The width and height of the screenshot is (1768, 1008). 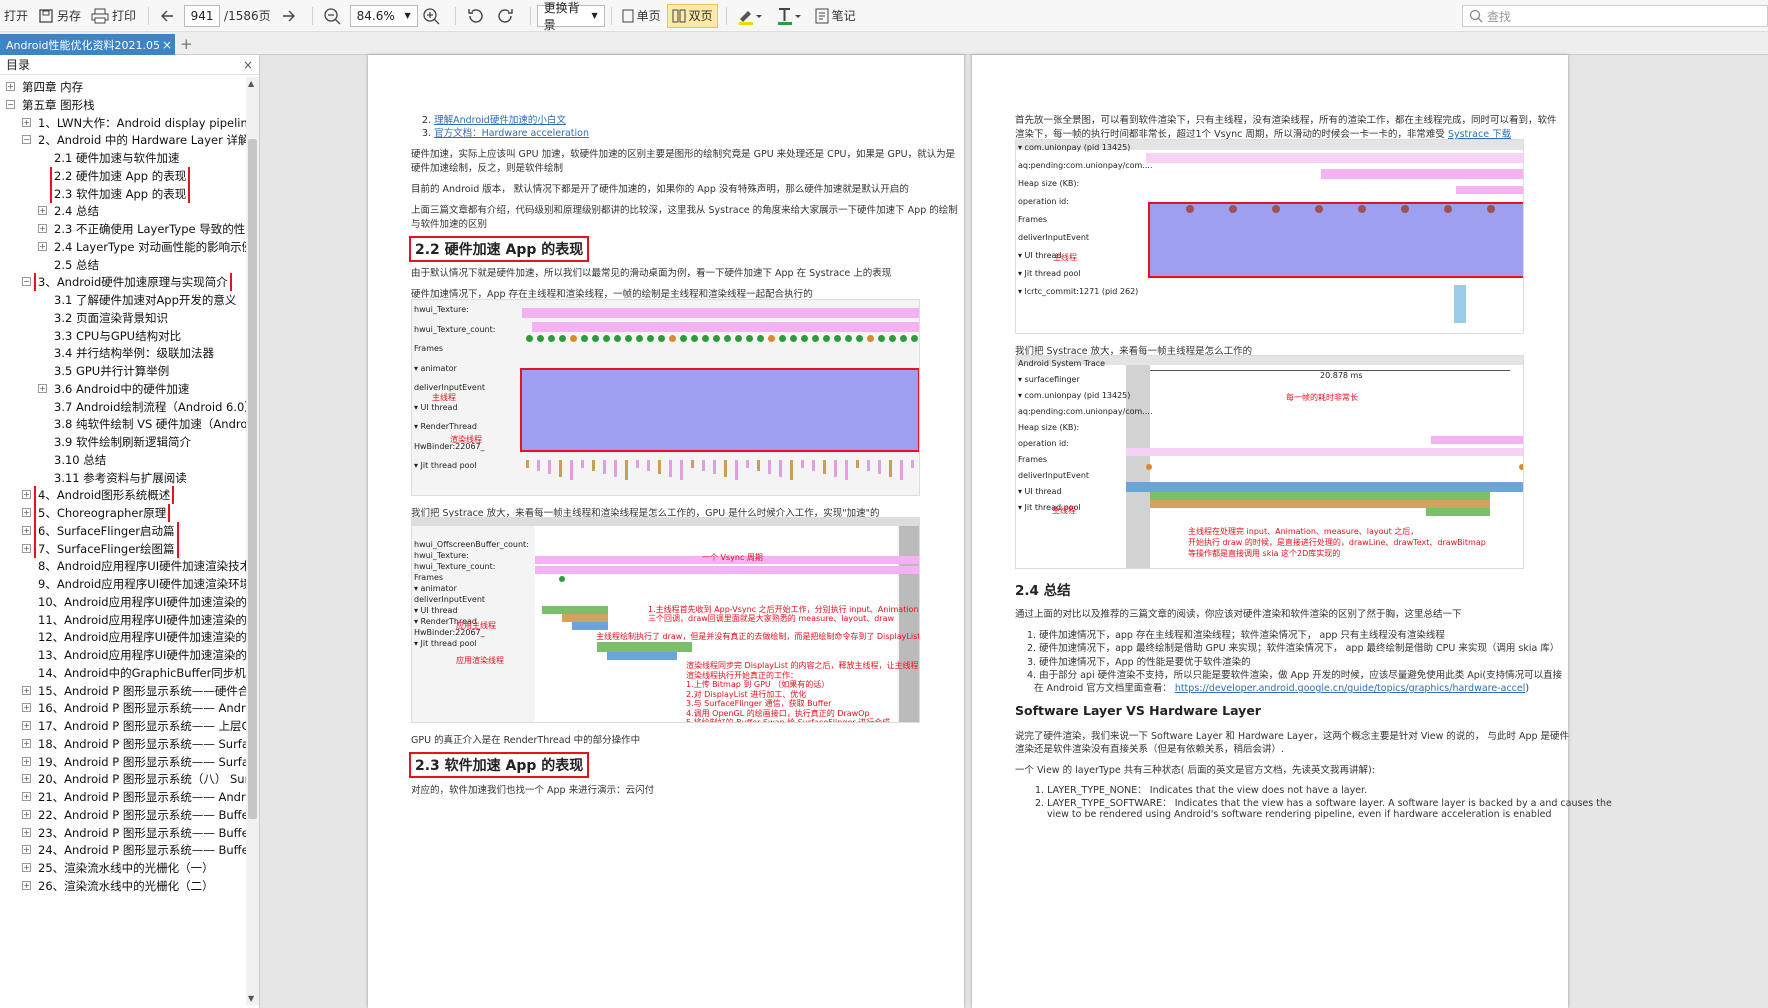 What do you see at coordinates (123, 691) in the screenshot?
I see `toc-item: +15、Android P 图形显示系统——硬件合成` at bounding box center [123, 691].